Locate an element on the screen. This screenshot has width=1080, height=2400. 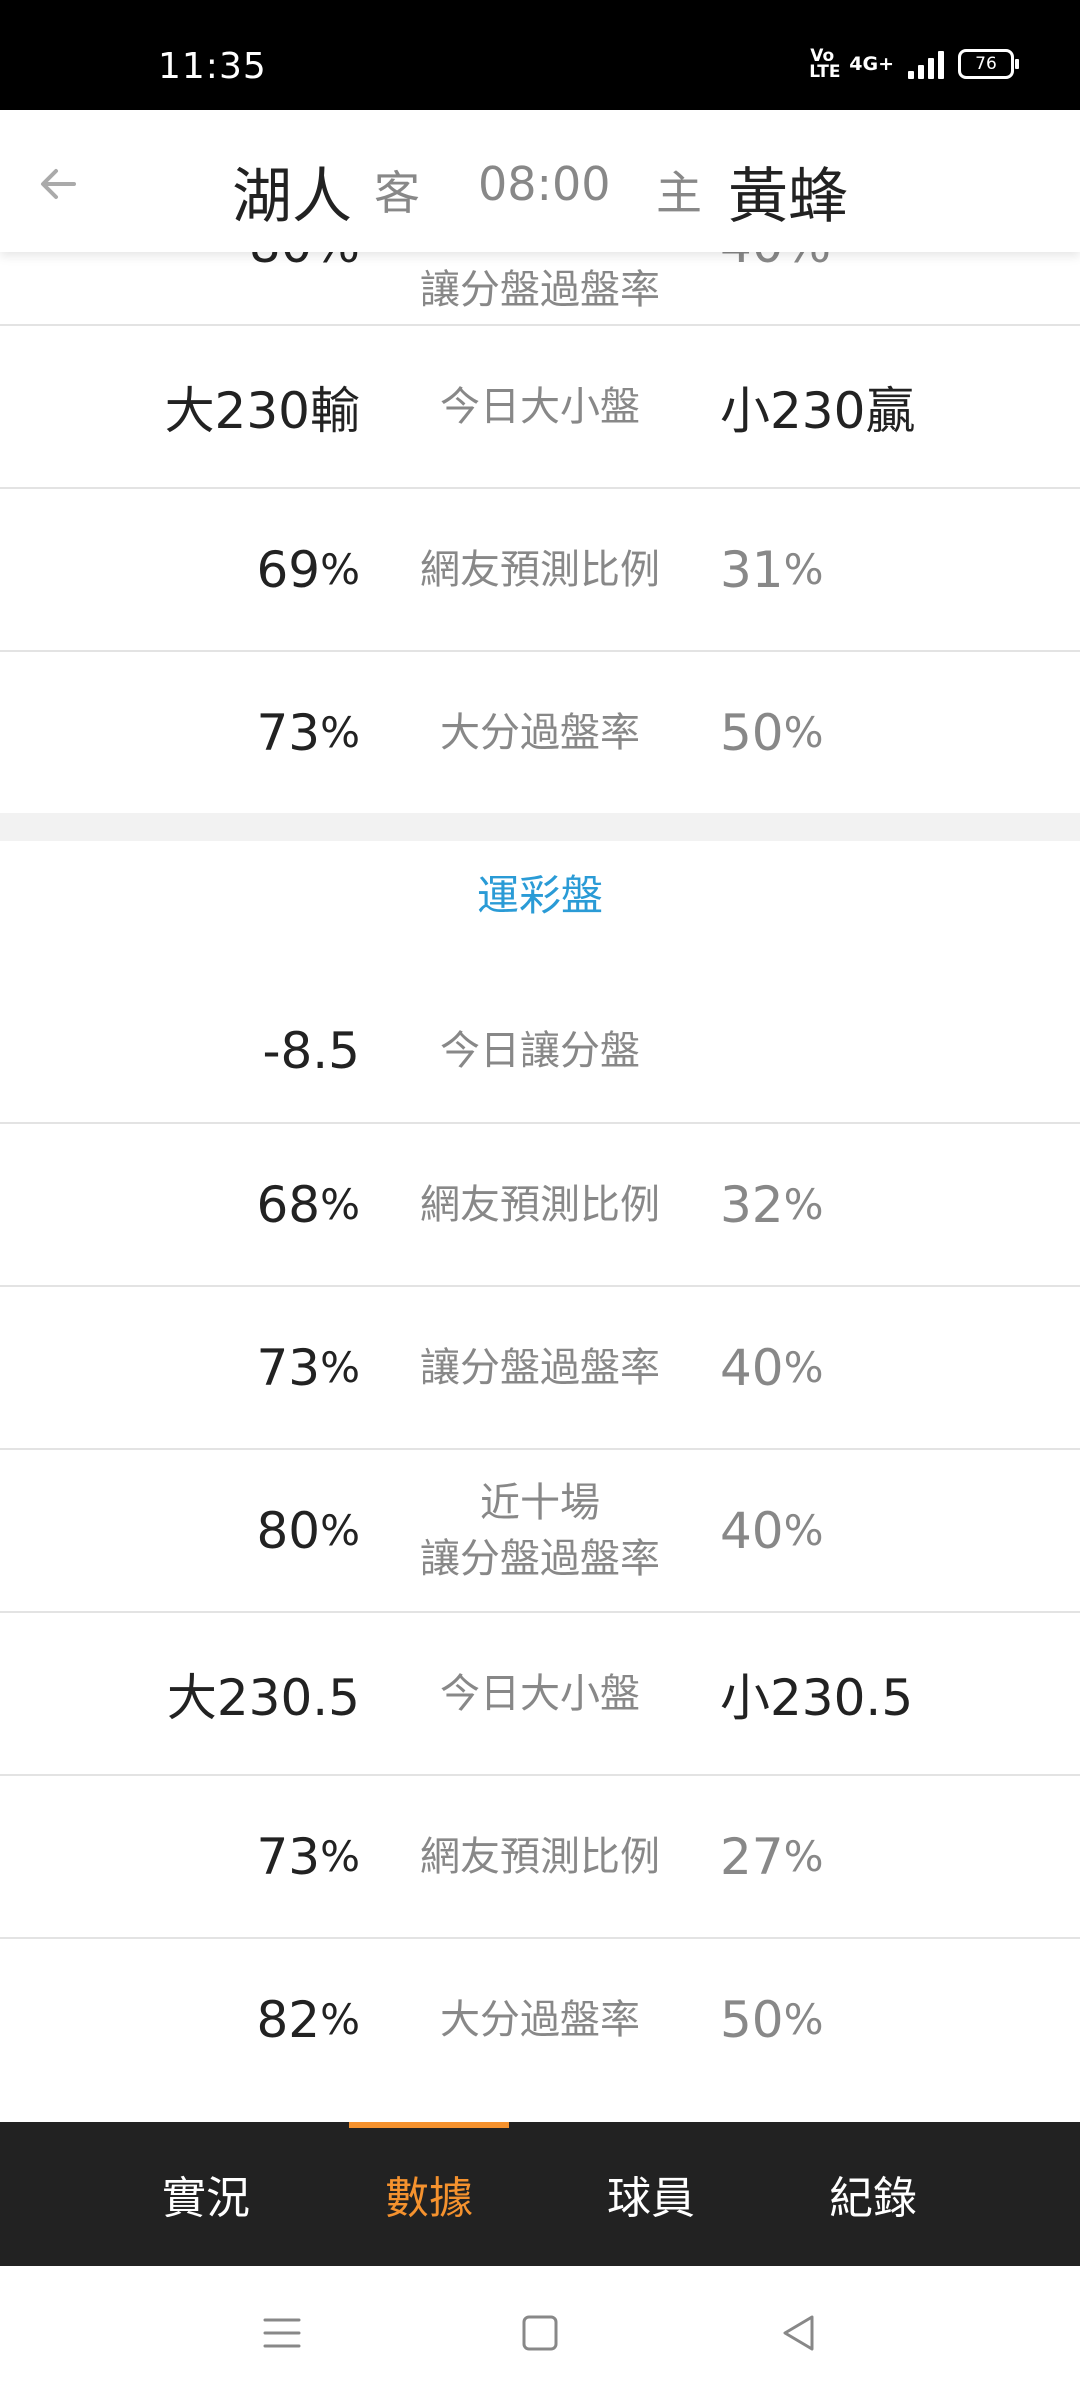
home-tag: 主 is located at coordinates (679, 193).